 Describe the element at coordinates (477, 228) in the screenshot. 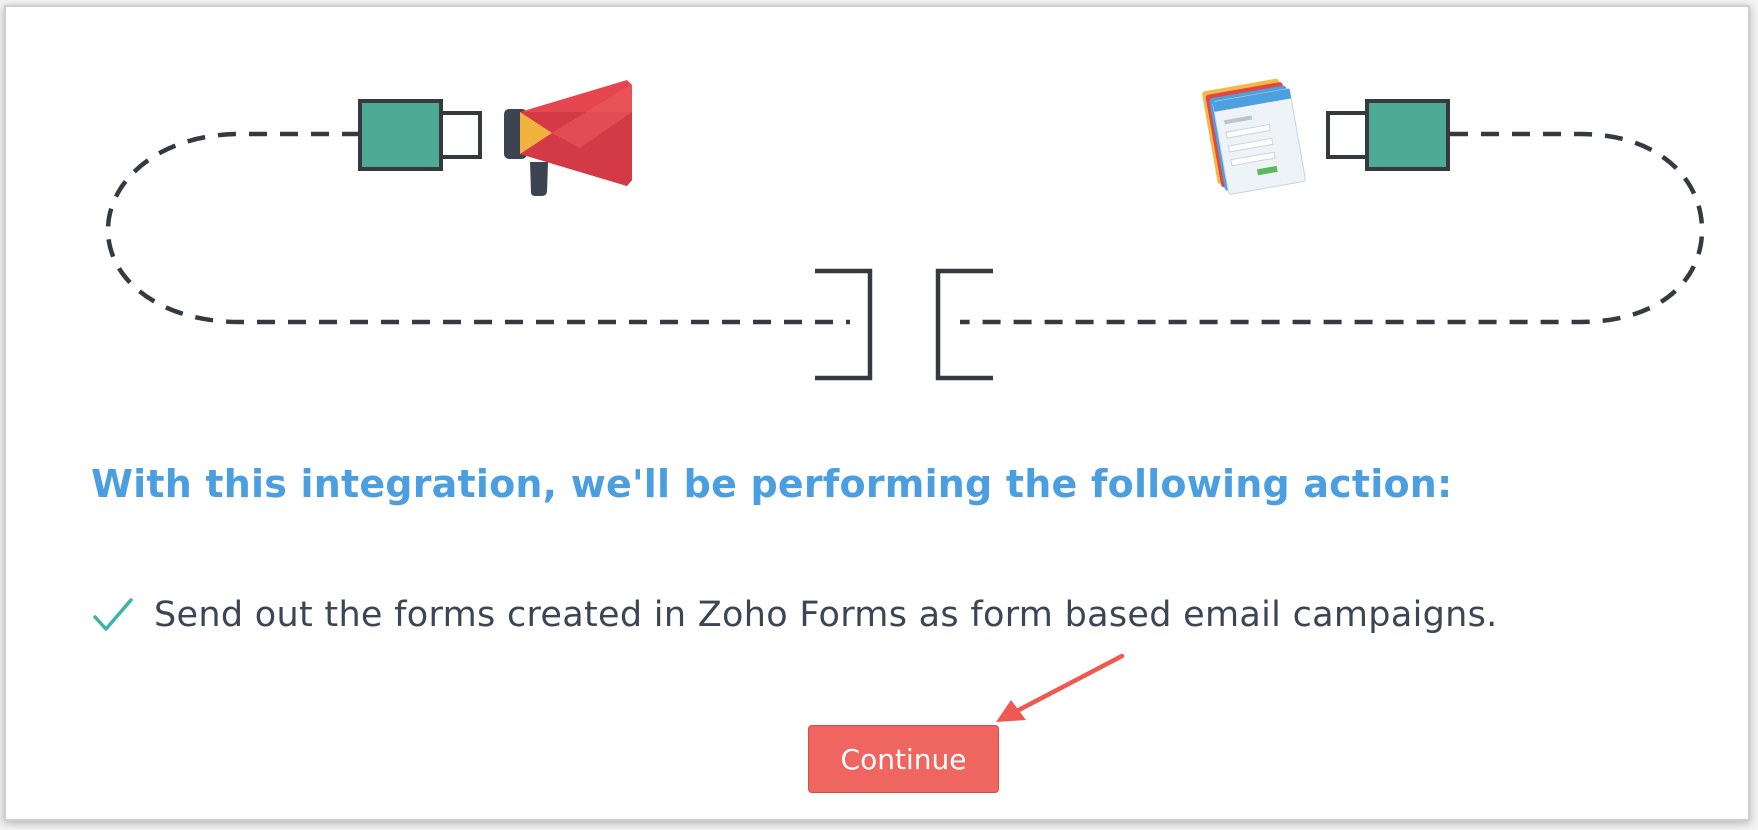

I see `connection-path-left` at that location.